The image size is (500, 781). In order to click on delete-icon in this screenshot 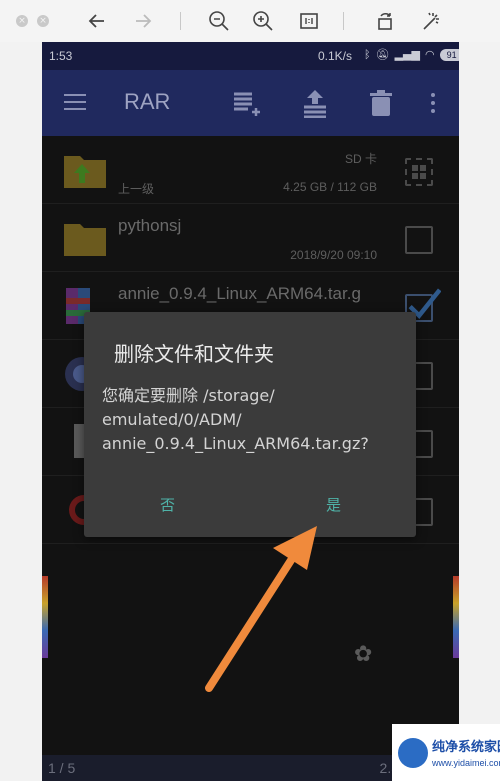, I will do `click(381, 103)`.